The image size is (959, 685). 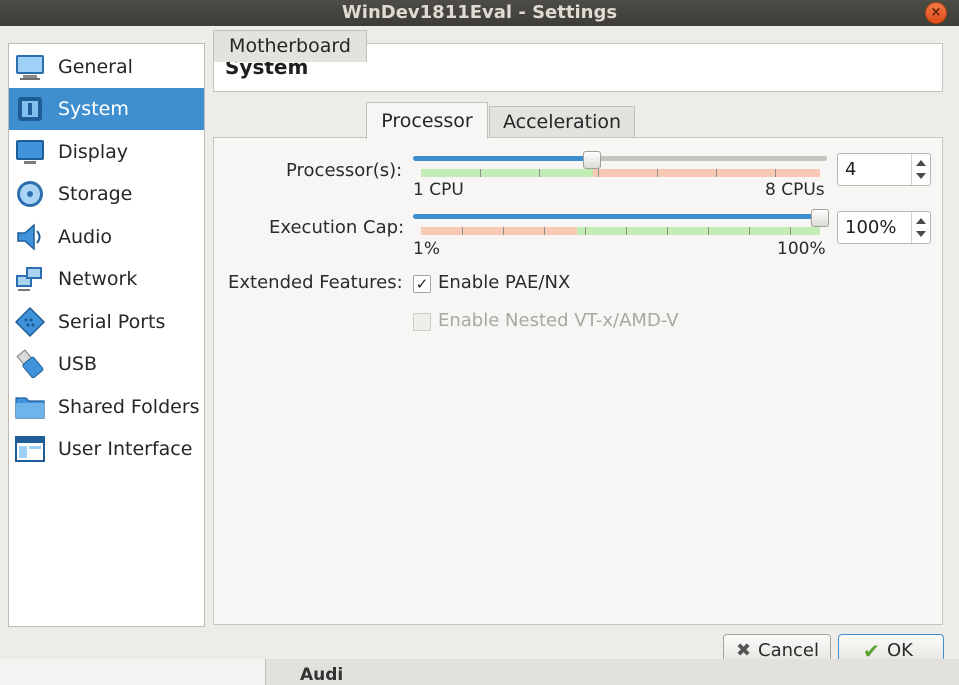 I want to click on execution-cap-label: Execution Cap:, so click(x=337, y=227).